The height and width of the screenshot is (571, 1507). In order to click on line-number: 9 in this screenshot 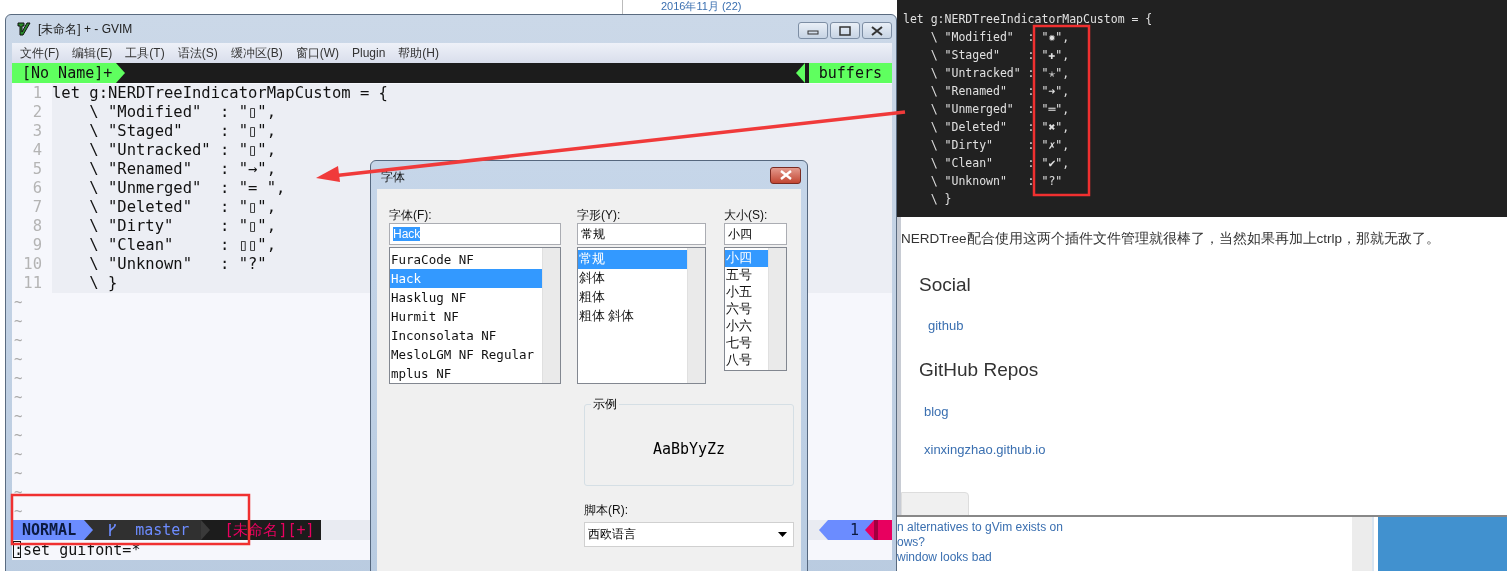, I will do `click(37, 245)`.